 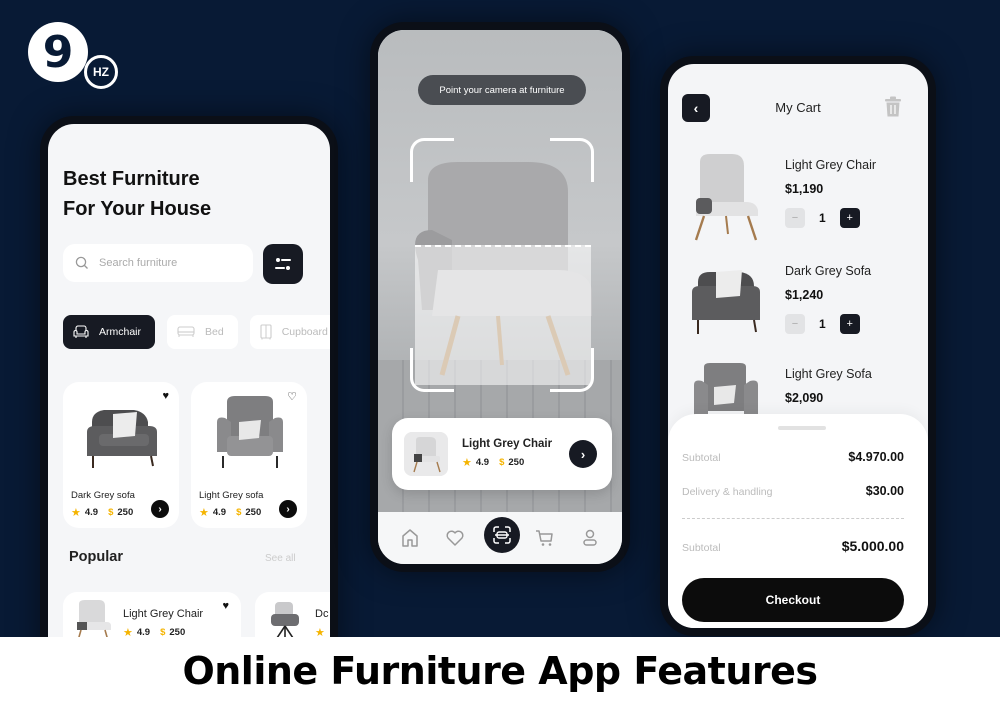 I want to click on armchair-icon, so click(x=81, y=331).